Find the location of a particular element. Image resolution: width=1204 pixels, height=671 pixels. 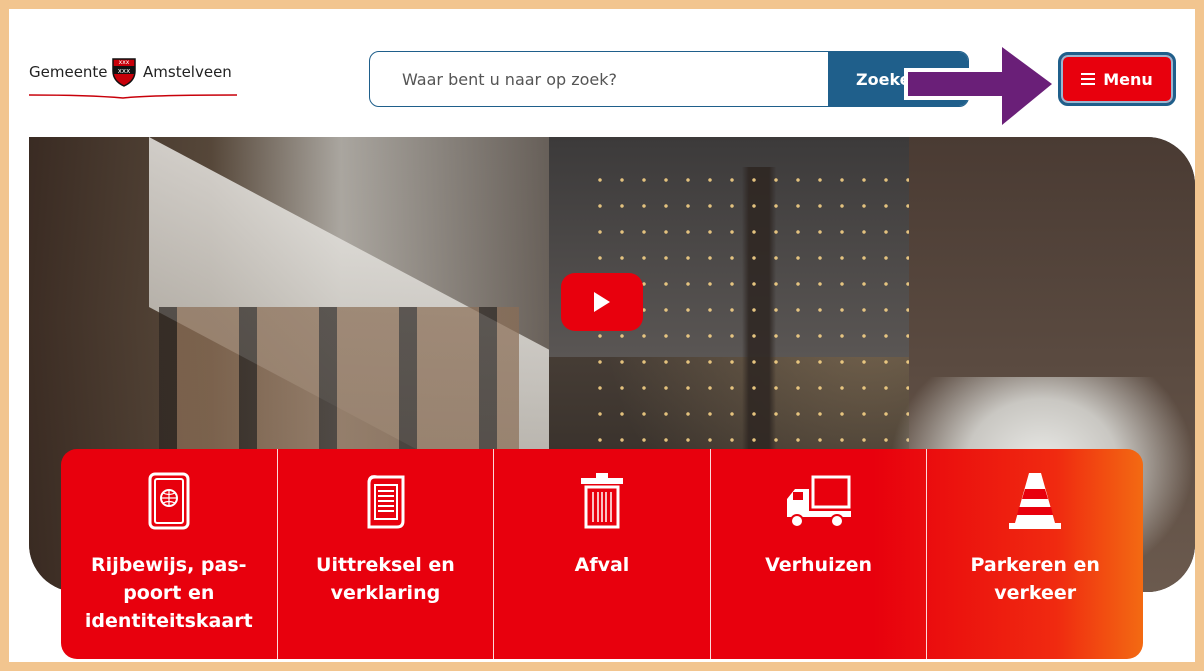

tile-waste: Afval is located at coordinates (602, 554).